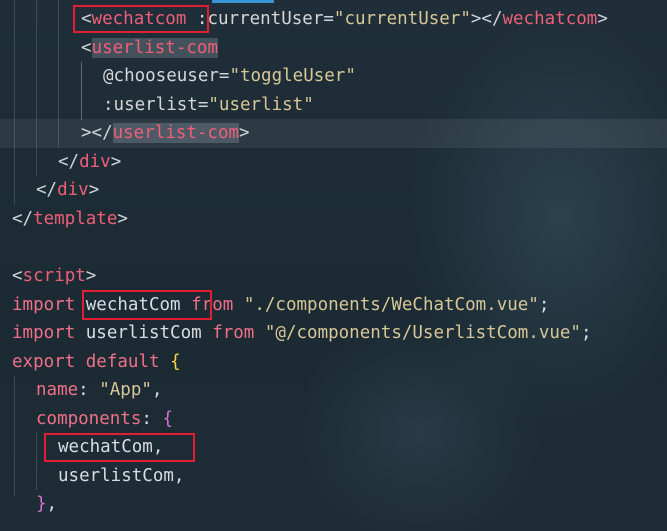 This screenshot has width=667, height=531. What do you see at coordinates (402, 19) in the screenshot?
I see `code-token: "currentUser"` at bounding box center [402, 19].